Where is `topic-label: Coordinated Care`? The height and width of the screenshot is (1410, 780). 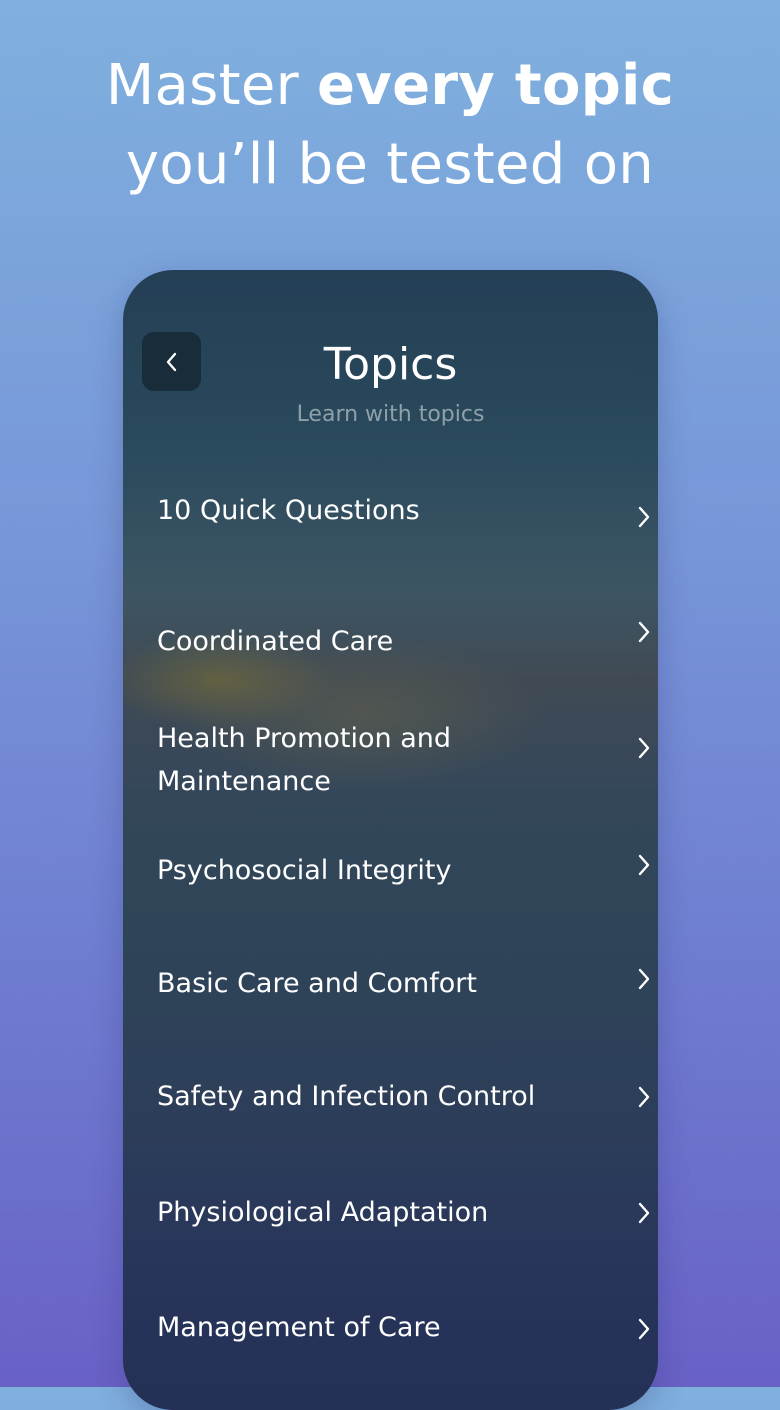 topic-label: Coordinated Care is located at coordinates (275, 641).